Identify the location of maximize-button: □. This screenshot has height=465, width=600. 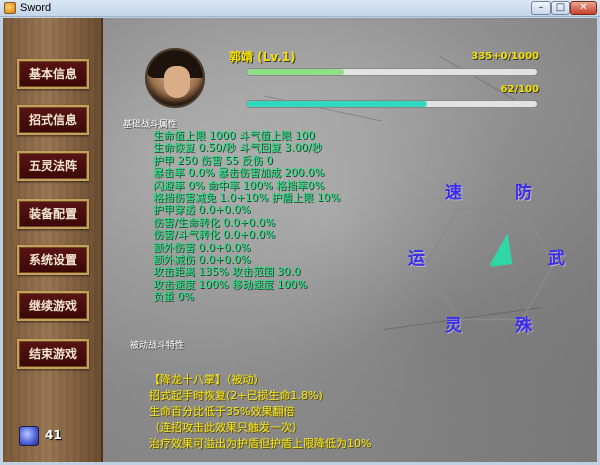
(560, 8).